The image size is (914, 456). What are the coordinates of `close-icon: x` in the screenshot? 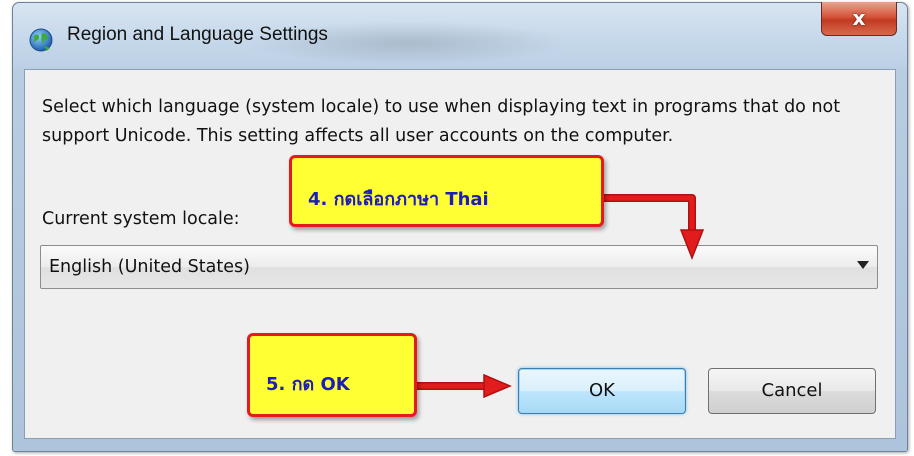 It's located at (859, 18).